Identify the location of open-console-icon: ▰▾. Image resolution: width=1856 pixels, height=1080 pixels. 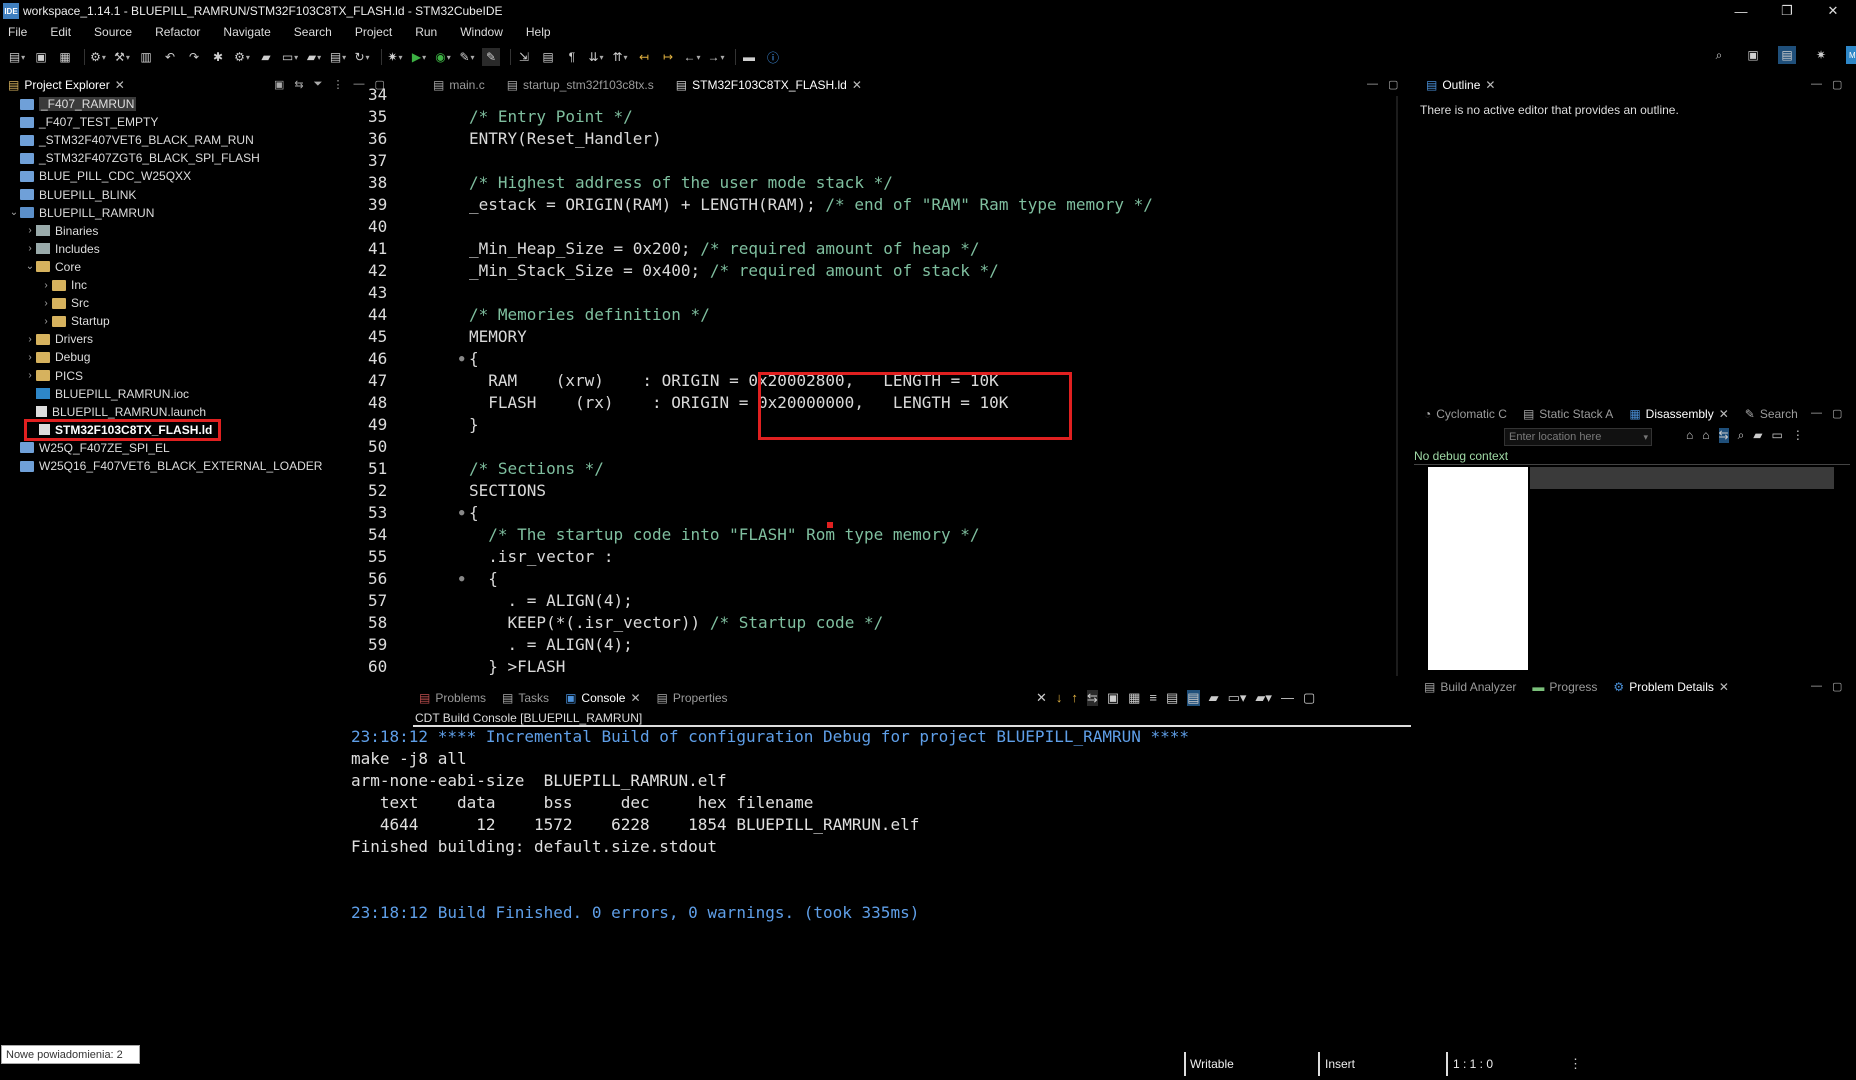
(1263, 698).